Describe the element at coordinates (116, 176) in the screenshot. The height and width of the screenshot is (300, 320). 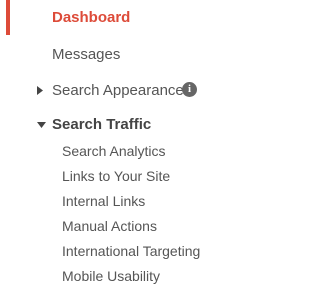
I see `sidebar-subitem-label: Links to Your Site` at that location.